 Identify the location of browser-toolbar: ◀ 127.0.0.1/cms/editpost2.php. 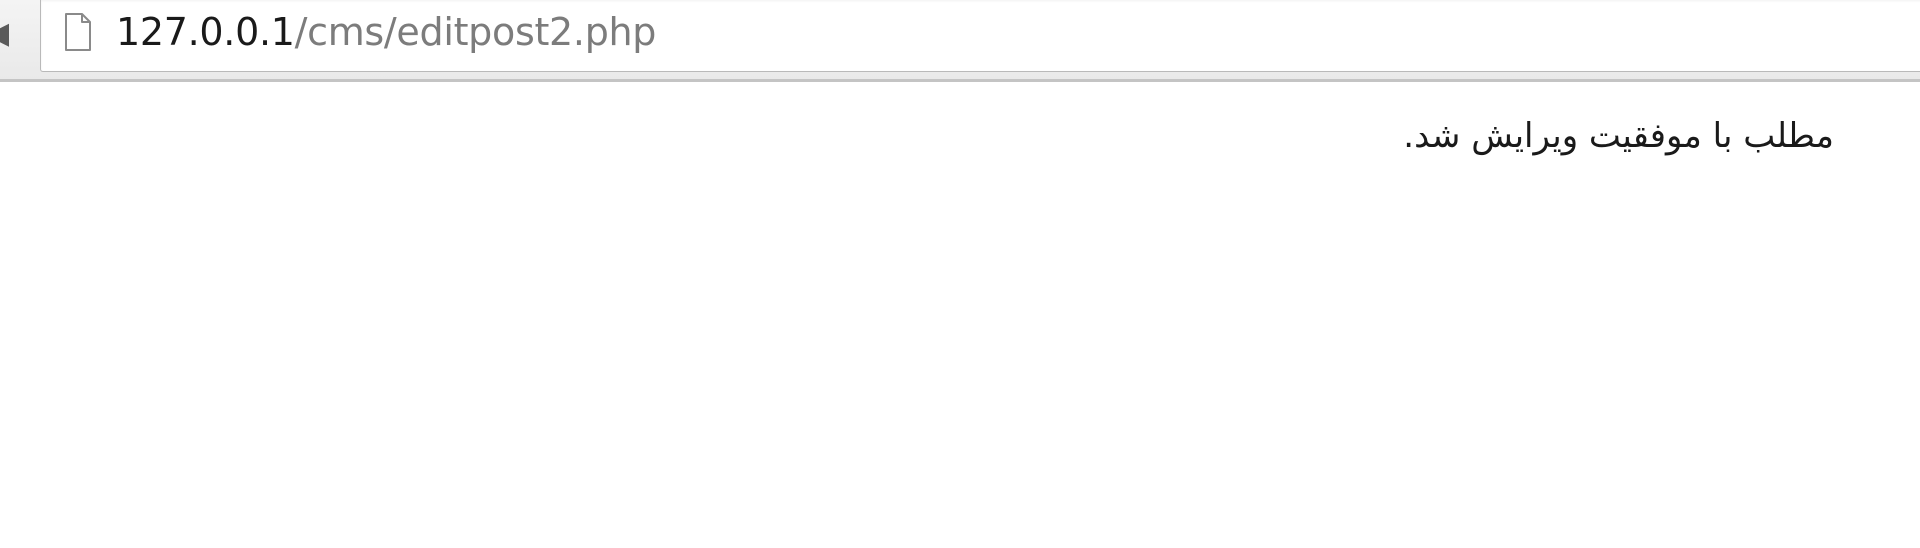
(960, 41).